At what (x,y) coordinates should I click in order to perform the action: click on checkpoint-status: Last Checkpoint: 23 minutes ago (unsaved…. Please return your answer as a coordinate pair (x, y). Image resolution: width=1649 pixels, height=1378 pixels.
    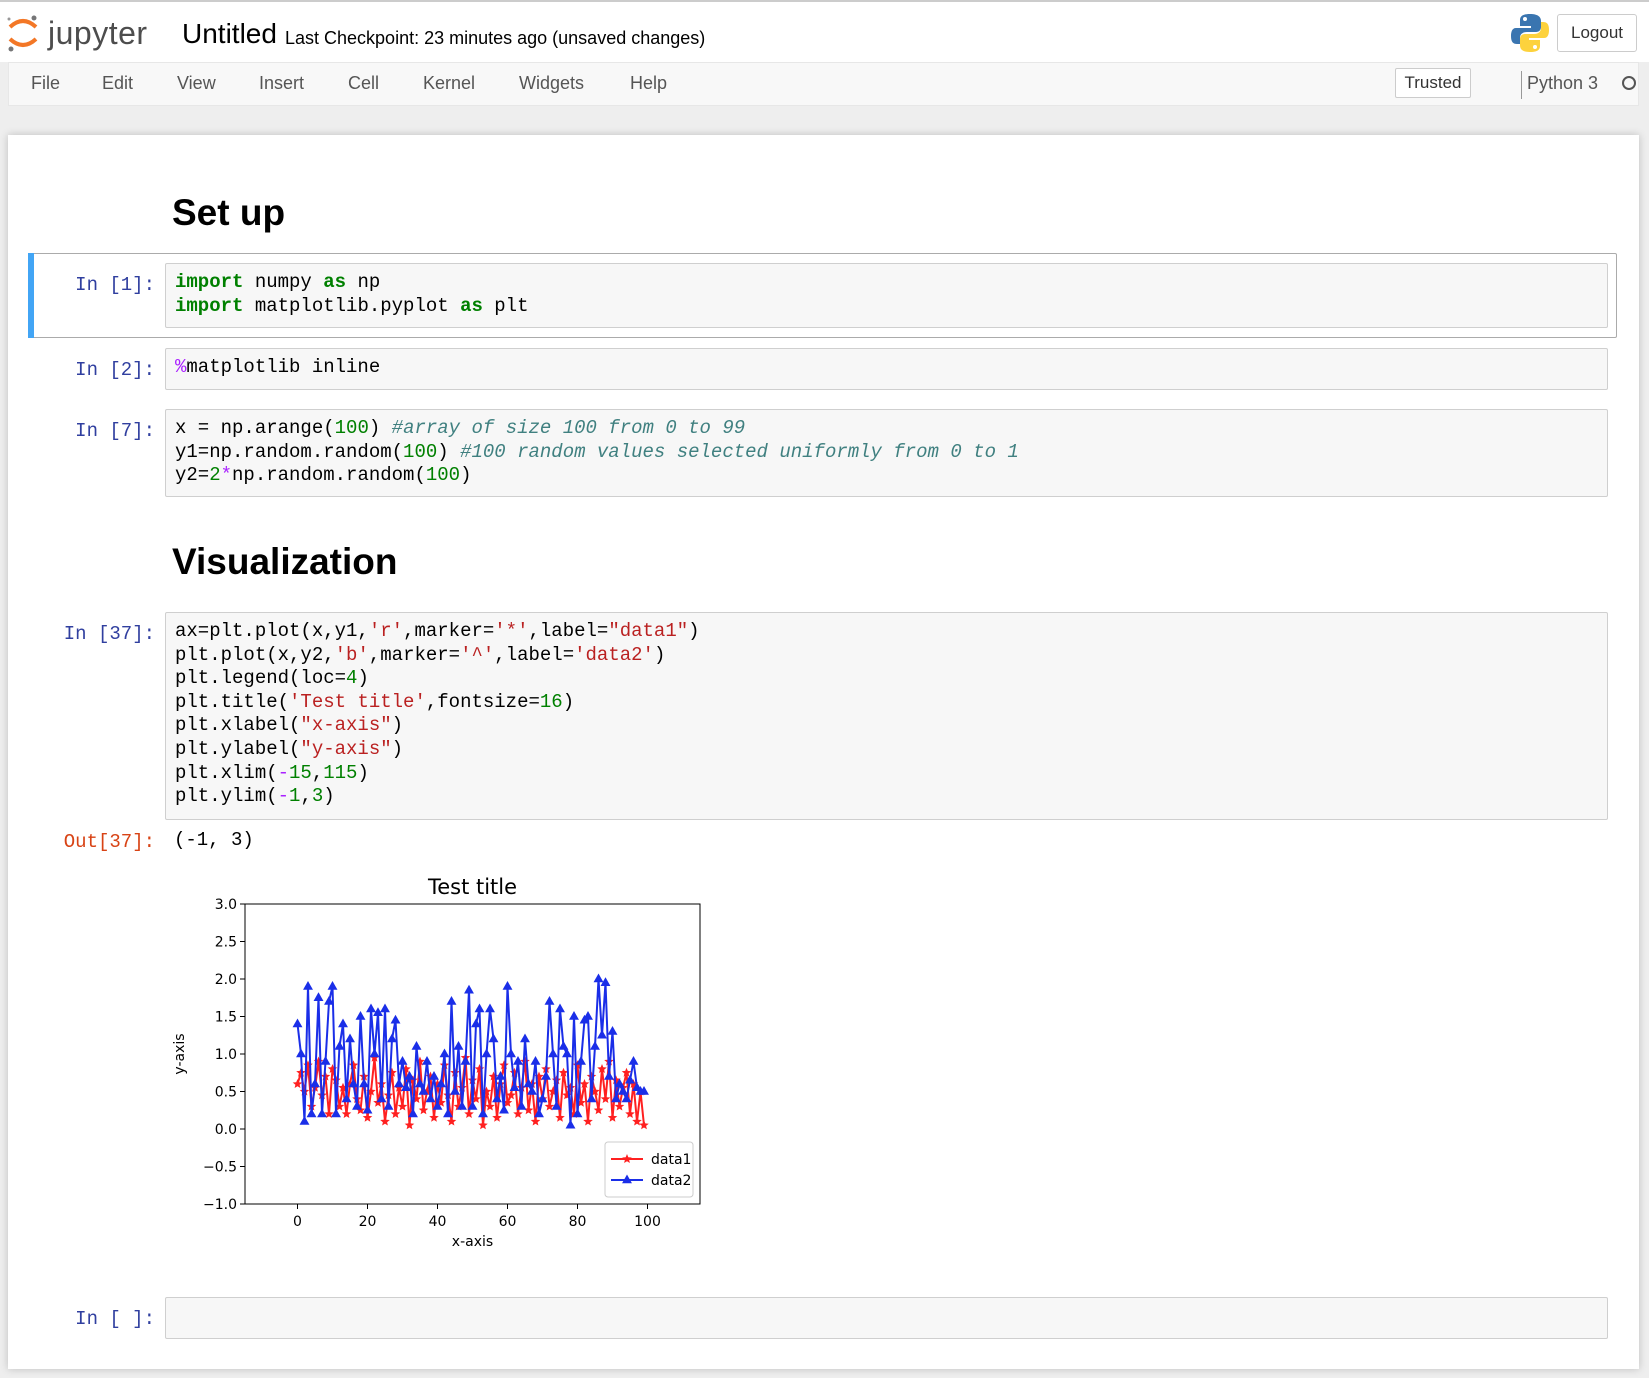
    Looking at the image, I should click on (495, 38).